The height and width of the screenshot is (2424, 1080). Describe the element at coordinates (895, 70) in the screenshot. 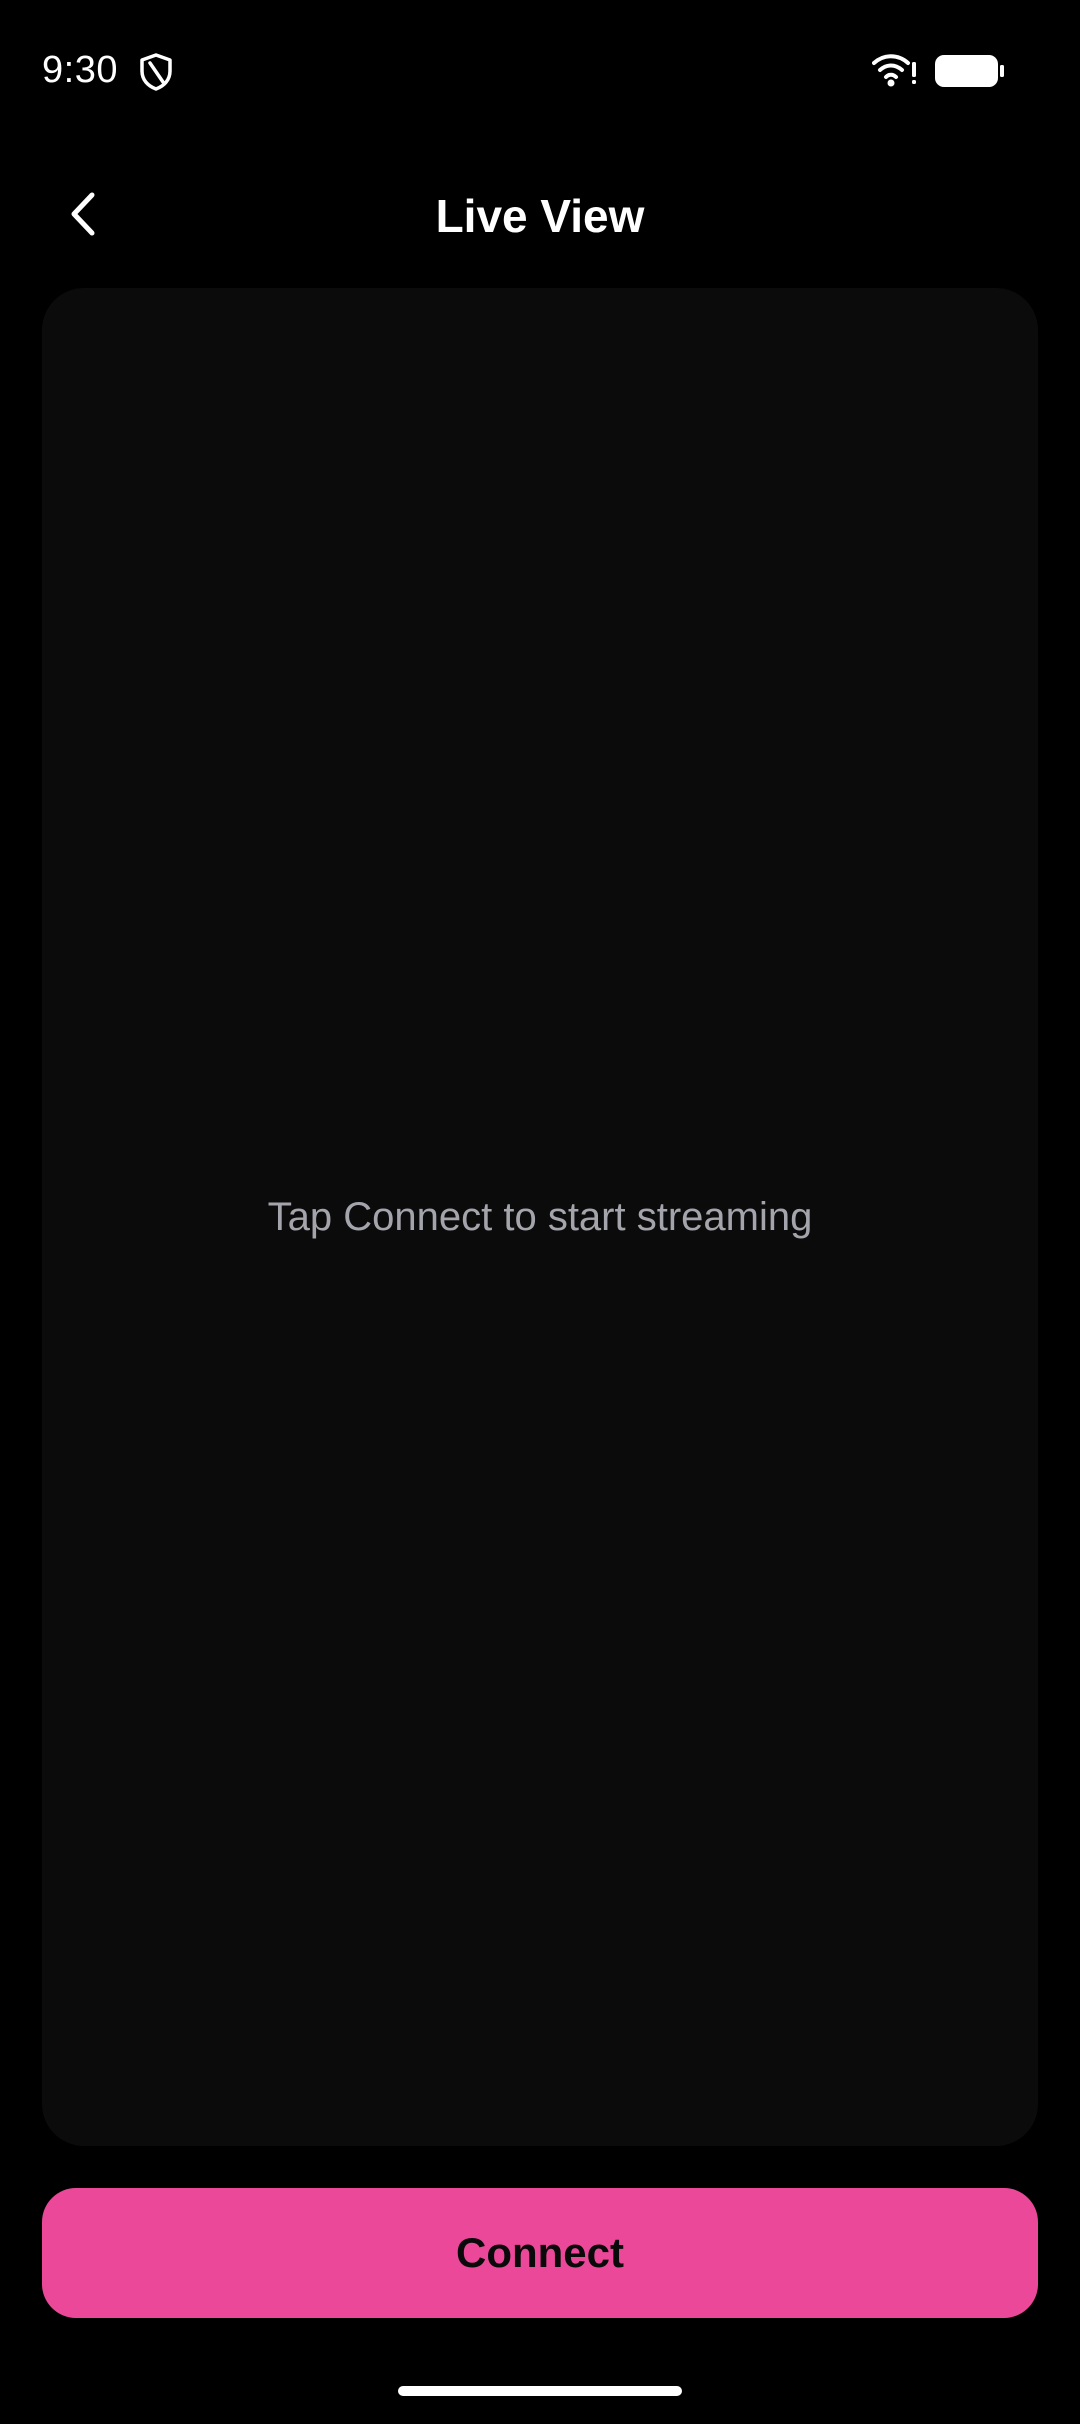

I see `wifi-alert-icon` at that location.